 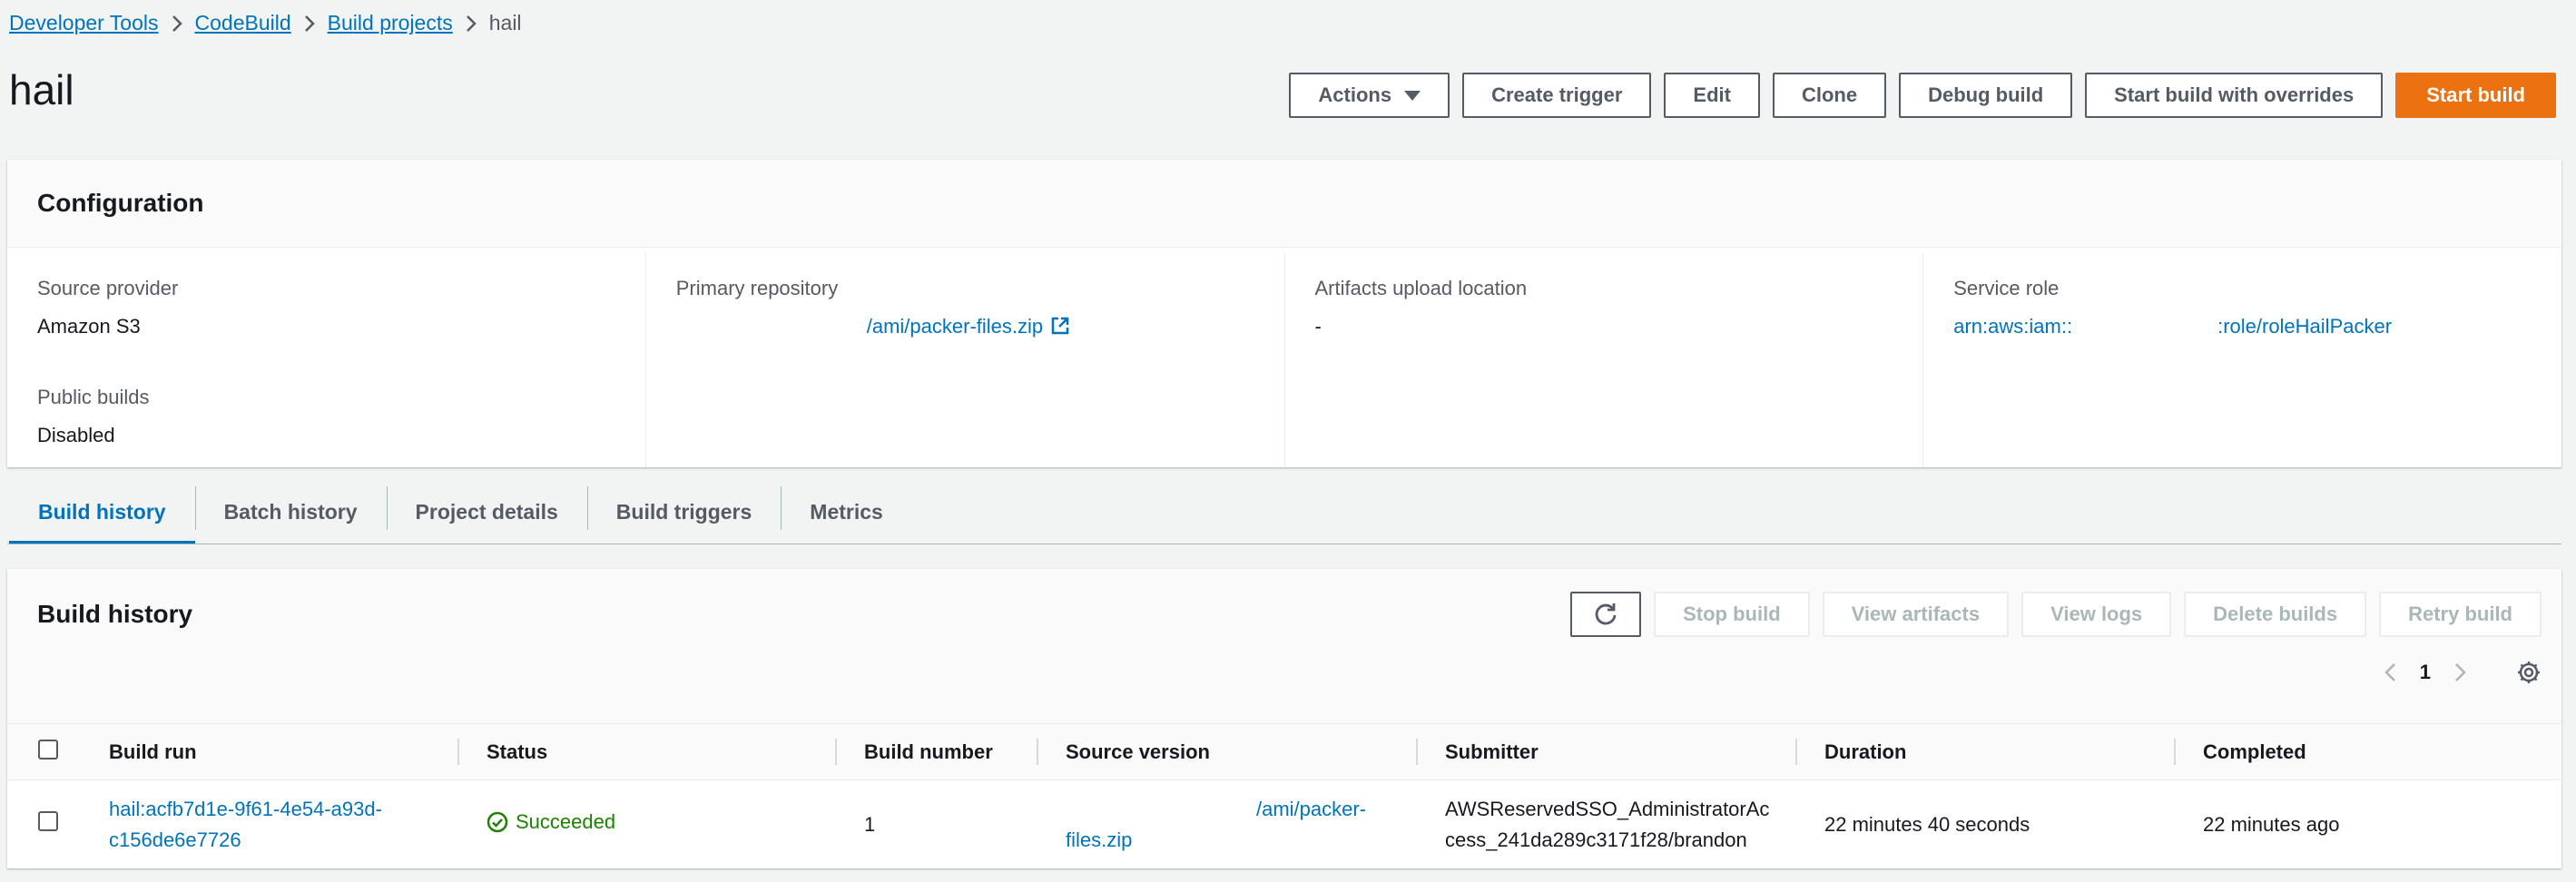 What do you see at coordinates (1829, 95) in the screenshot?
I see `clone-button: Clone` at bounding box center [1829, 95].